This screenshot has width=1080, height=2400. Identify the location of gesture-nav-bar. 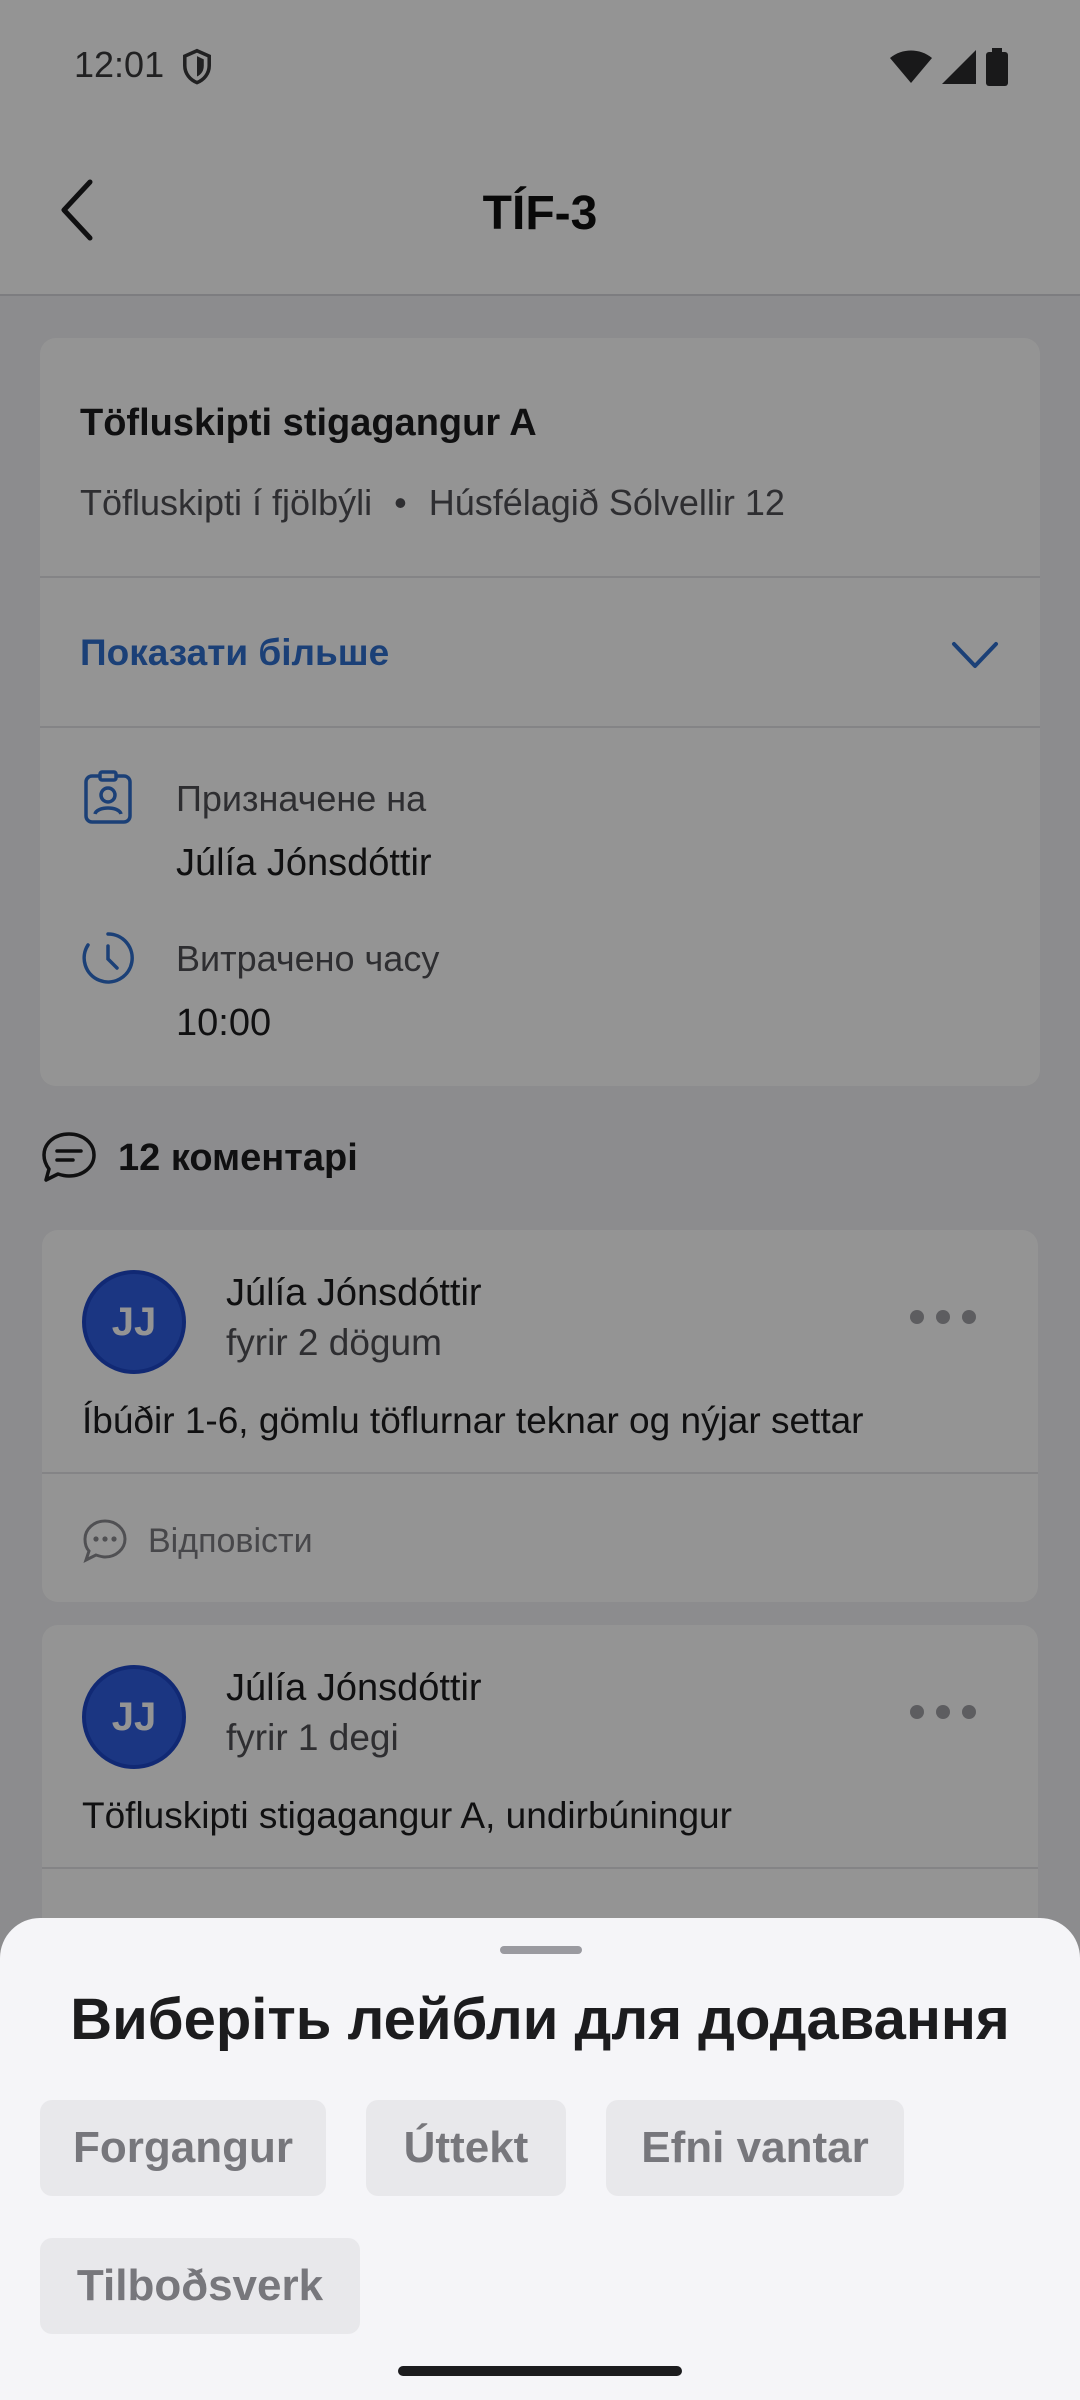
(540, 2371).